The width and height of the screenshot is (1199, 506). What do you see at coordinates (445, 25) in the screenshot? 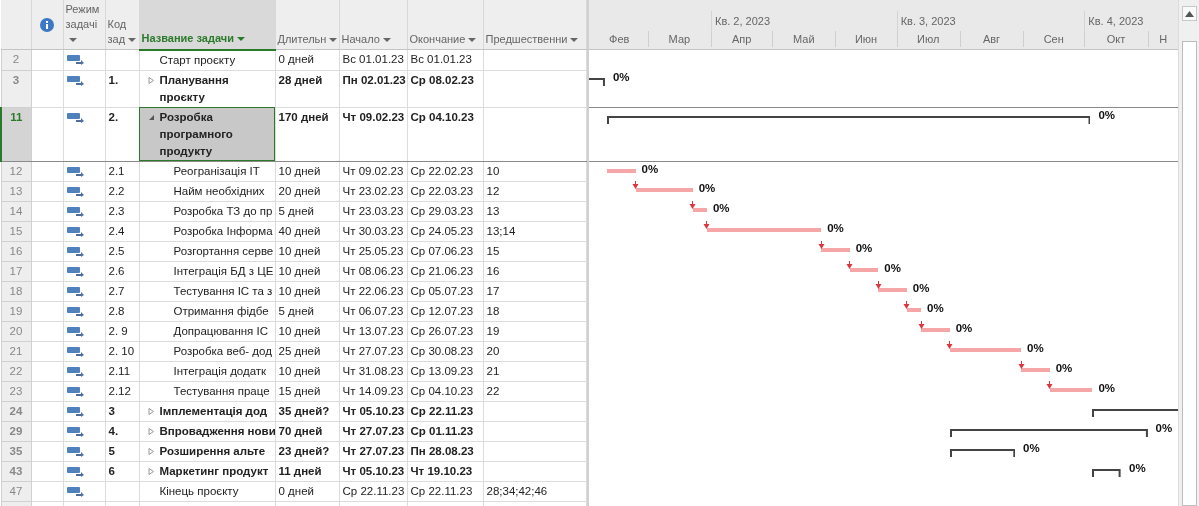
I see `column-header: Окончание` at bounding box center [445, 25].